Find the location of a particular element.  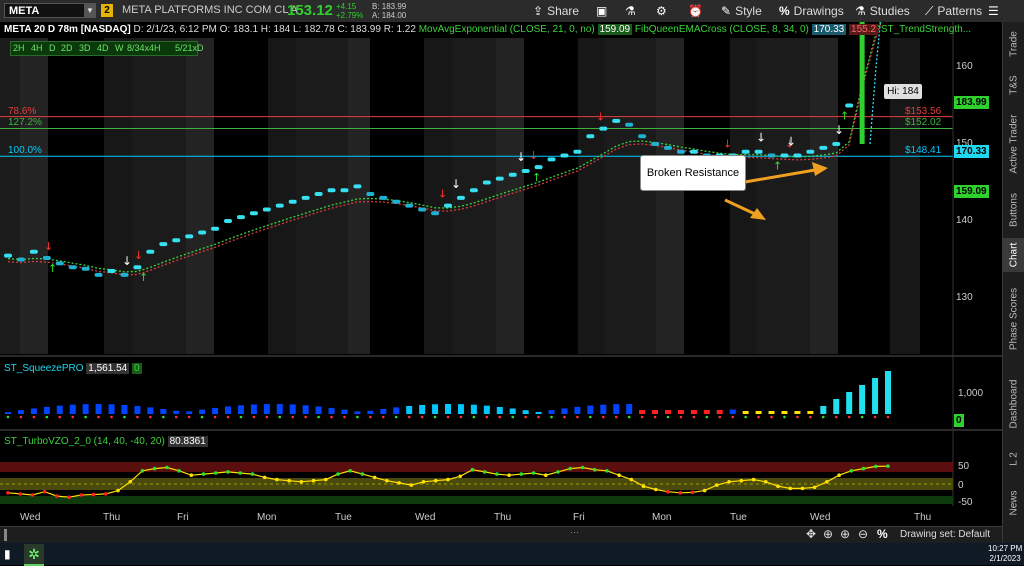

aggregation-button: 3D is located at coordinates (85, 48).